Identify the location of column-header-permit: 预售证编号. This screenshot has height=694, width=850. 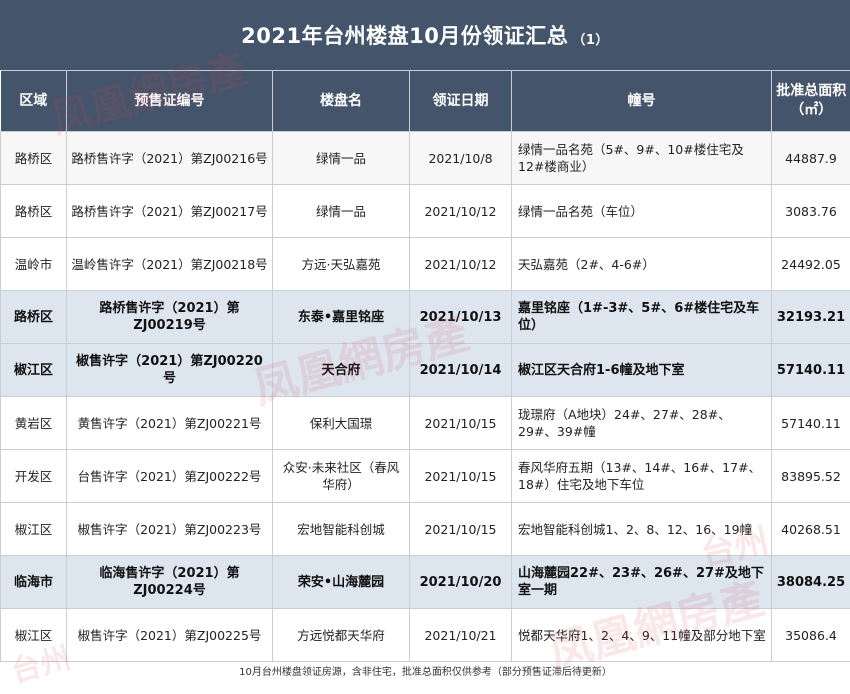
(169, 101).